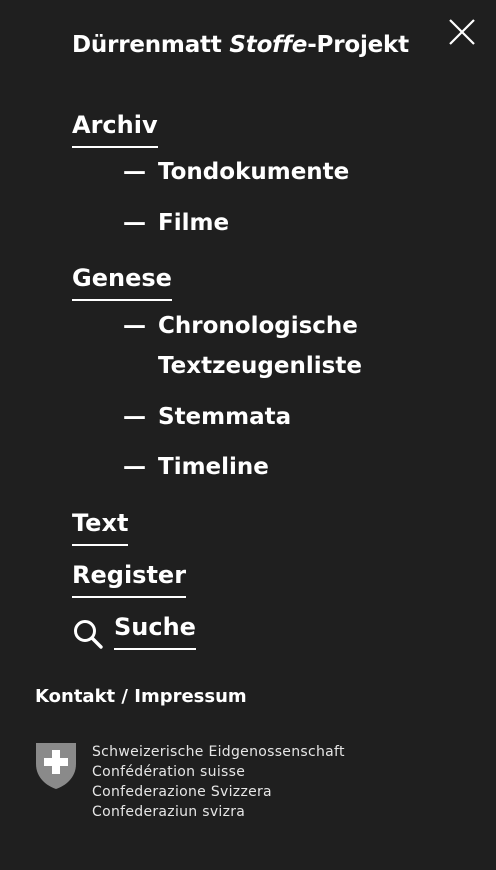 Image resolution: width=496 pixels, height=870 pixels. Describe the element at coordinates (218, 752) in the screenshot. I see `confederation-line-de: Schweizerische Eidgenossenschaft` at that location.